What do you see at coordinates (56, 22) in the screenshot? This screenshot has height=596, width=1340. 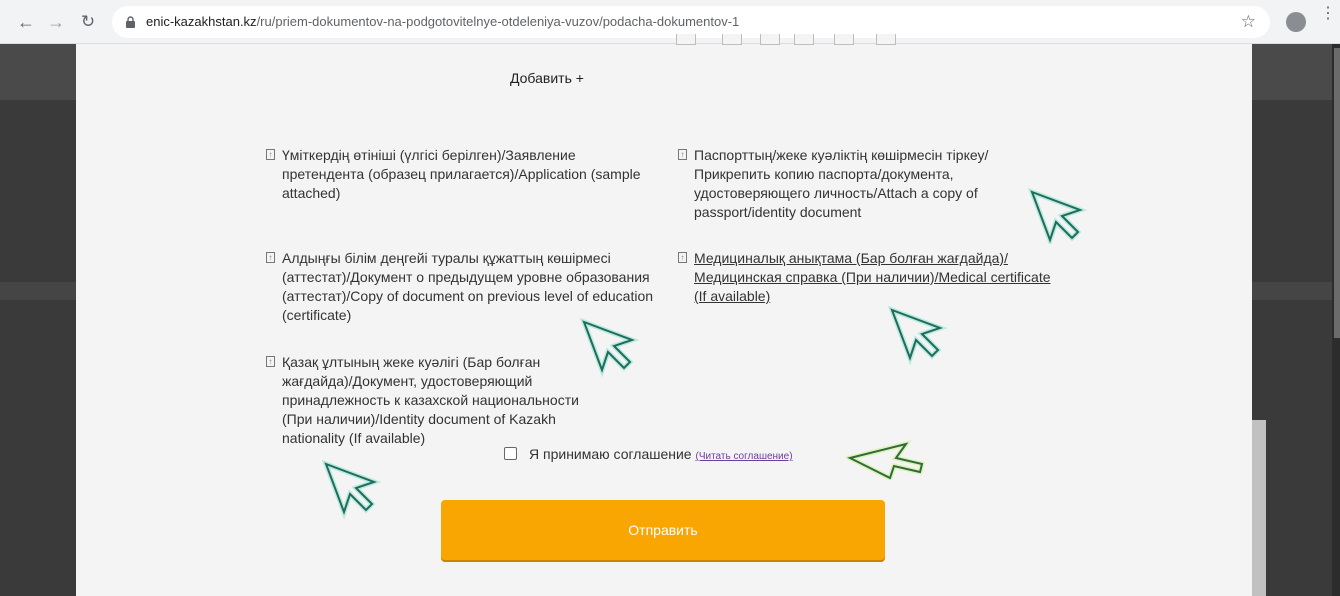 I see `forward-icon: →` at bounding box center [56, 22].